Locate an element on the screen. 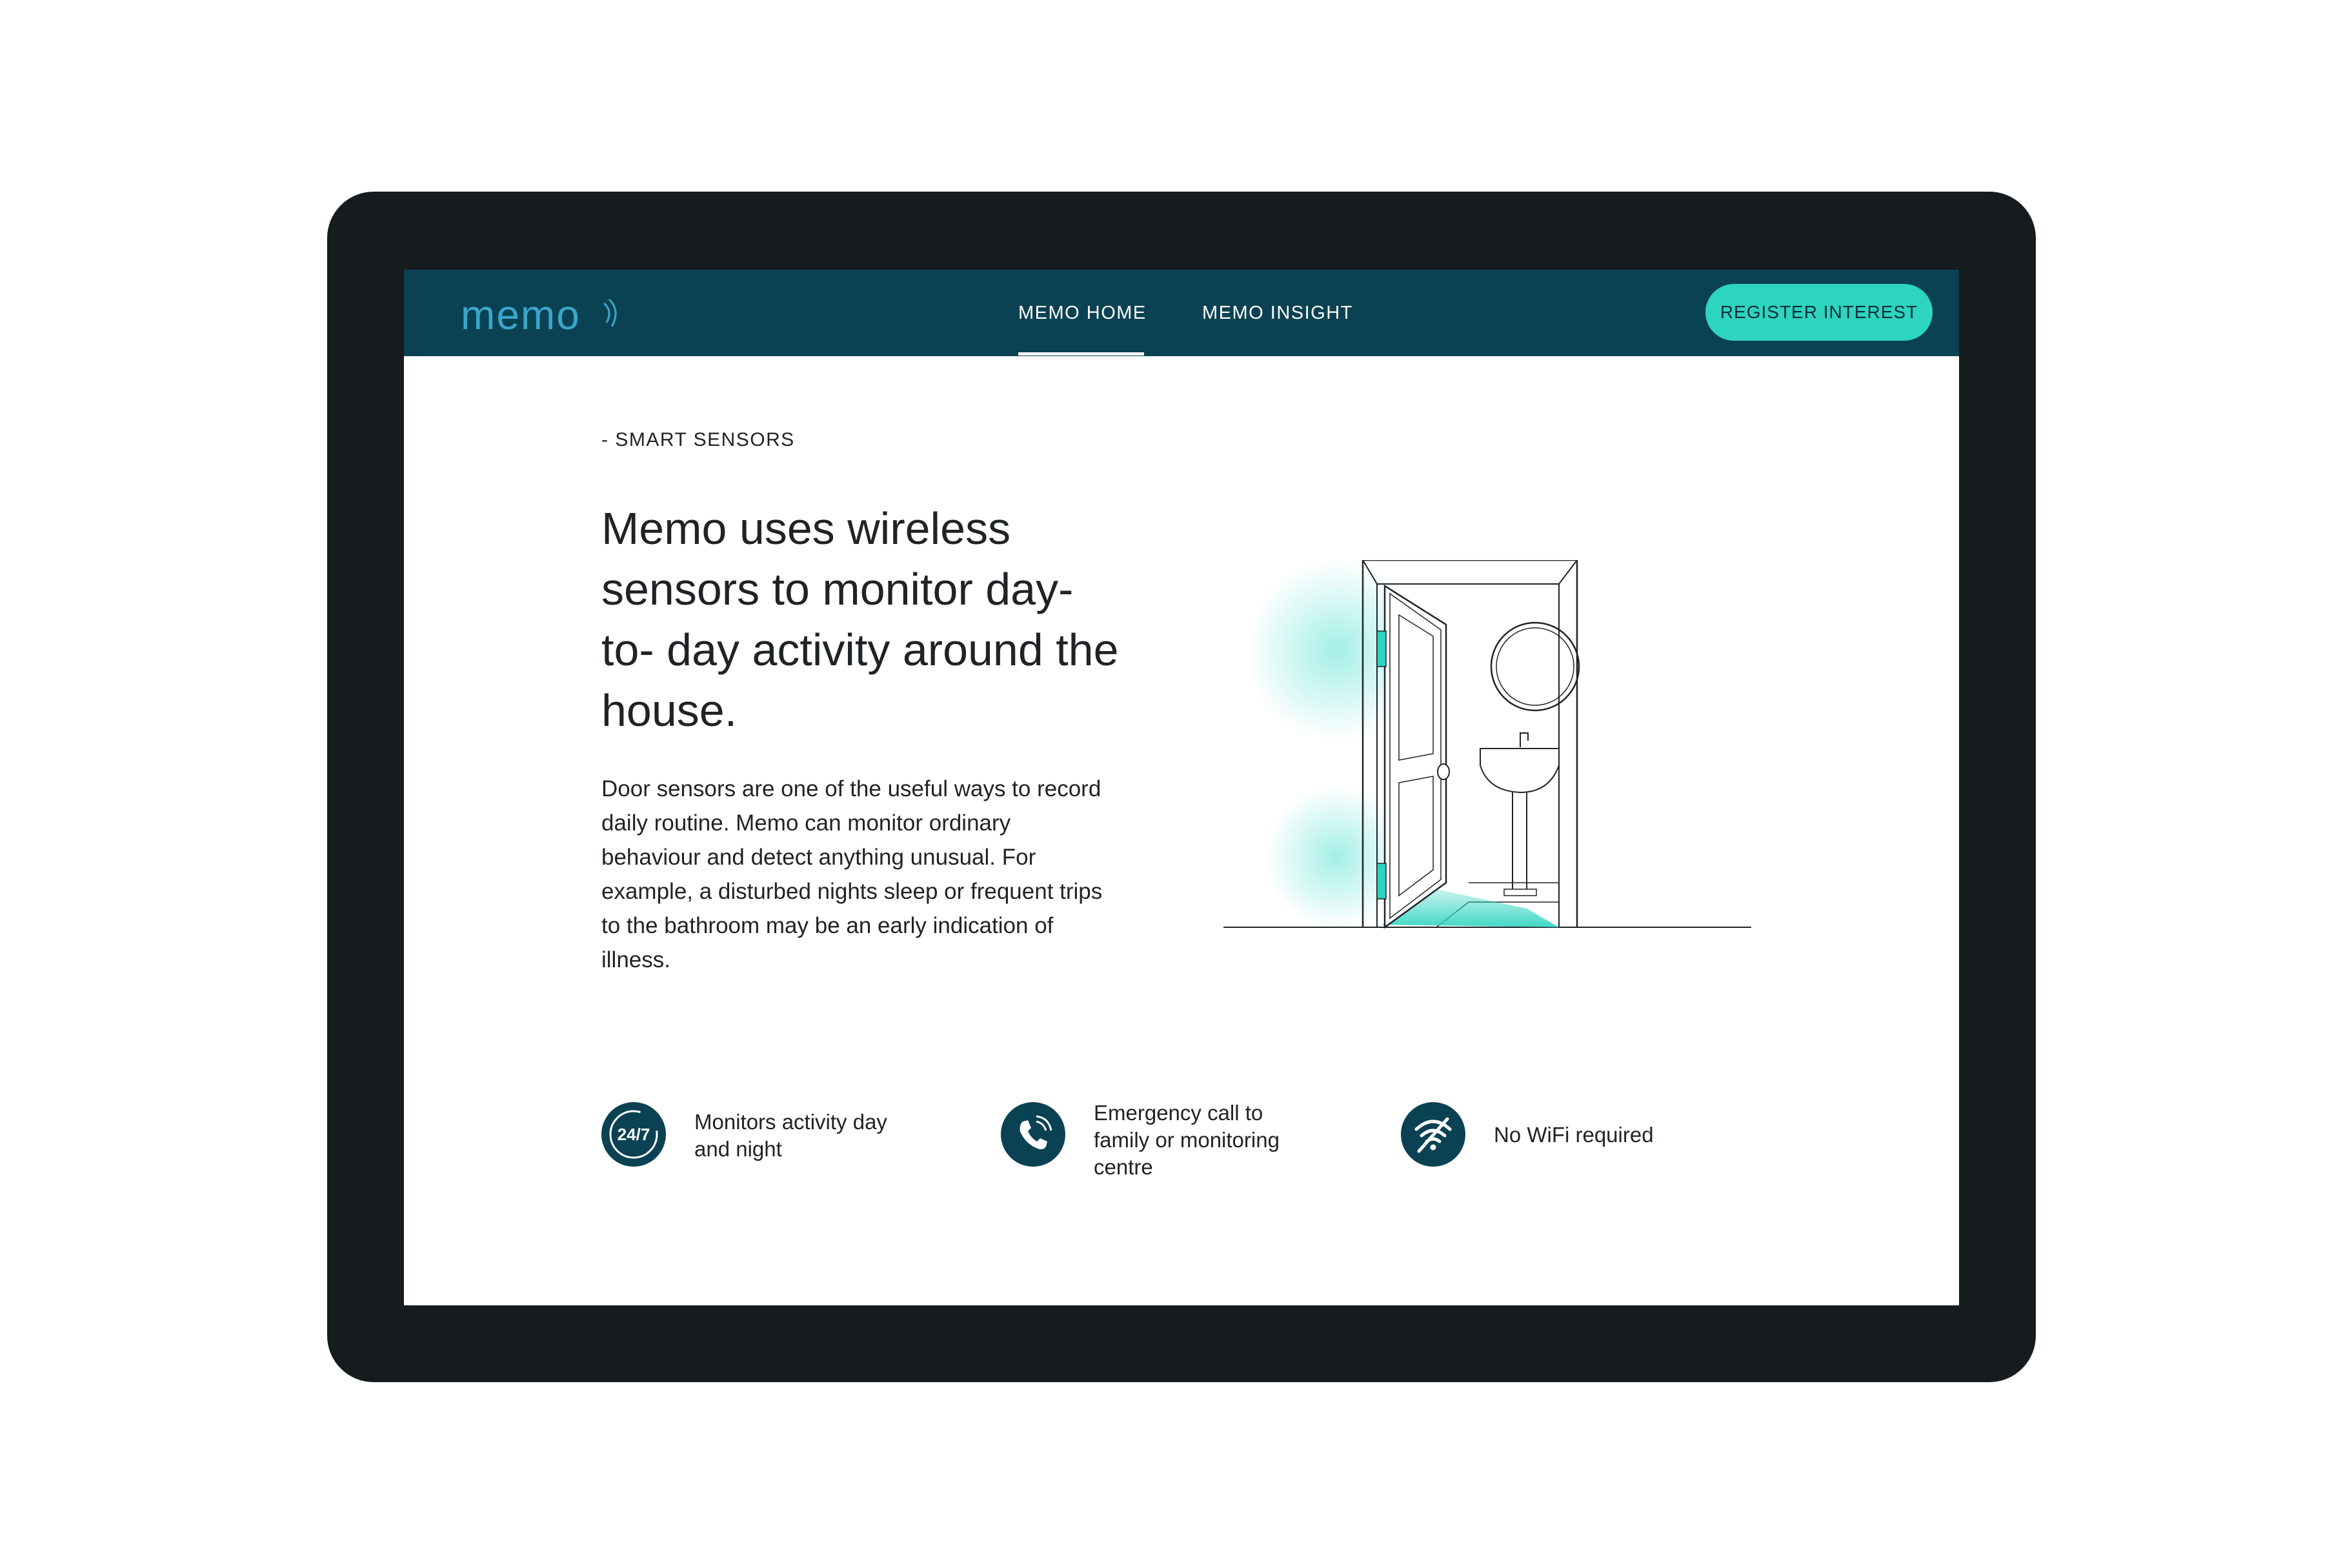 This screenshot has height=1568, width=2352. nav-memo-insight: MEMO INSIGHT is located at coordinates (1277, 313).